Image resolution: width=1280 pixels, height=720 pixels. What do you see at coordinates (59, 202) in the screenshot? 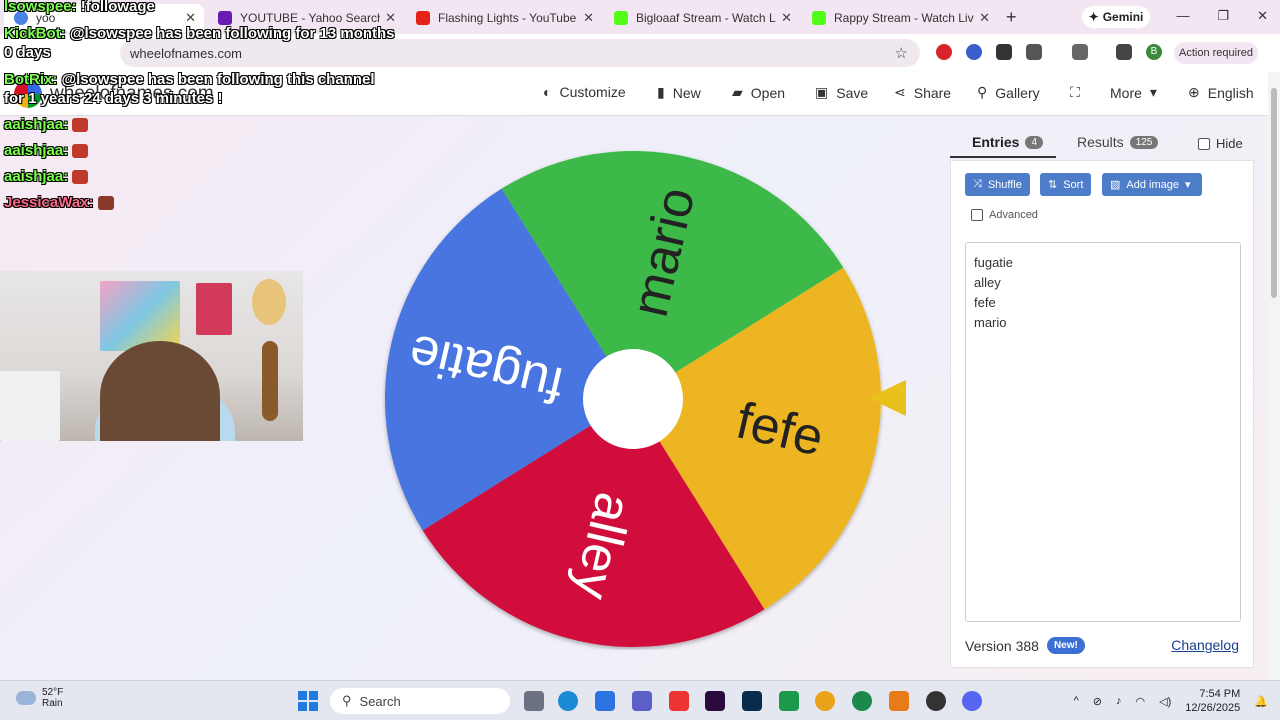
I see `chat-message: JessicaWax:` at bounding box center [59, 202].